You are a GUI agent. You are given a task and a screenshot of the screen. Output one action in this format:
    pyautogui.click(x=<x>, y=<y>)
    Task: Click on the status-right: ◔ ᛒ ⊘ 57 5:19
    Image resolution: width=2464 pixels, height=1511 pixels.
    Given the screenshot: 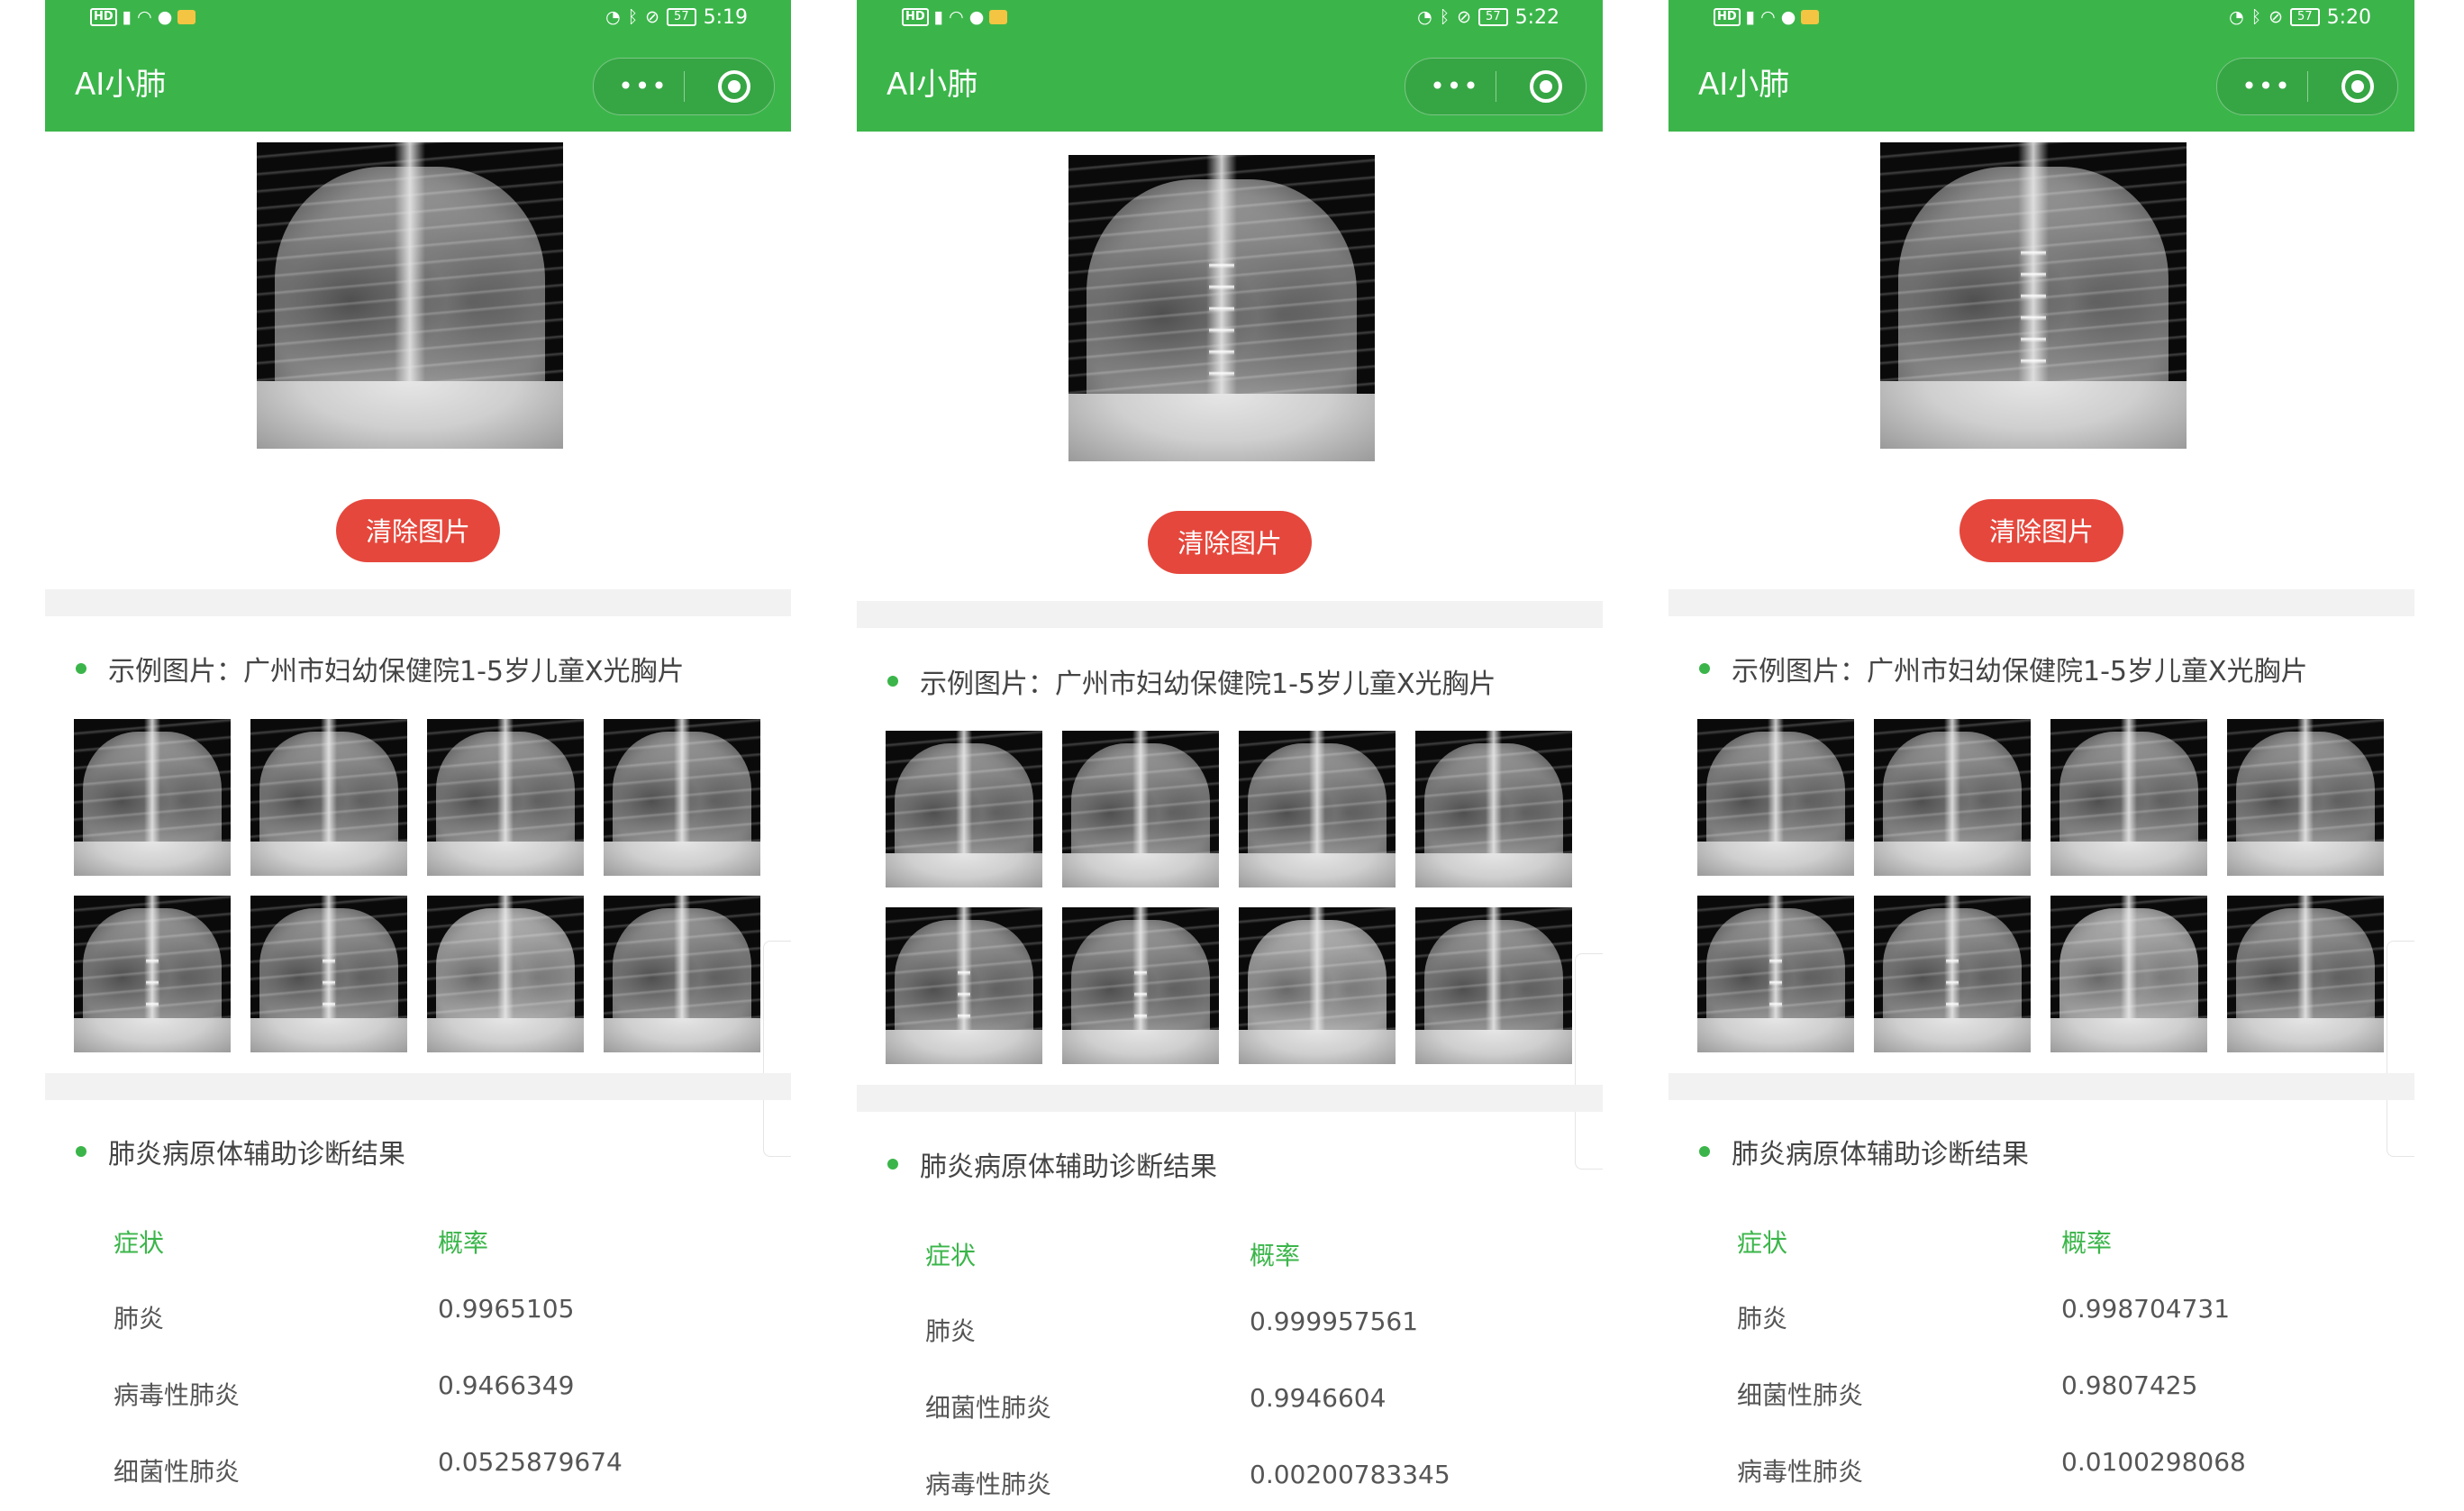 What is the action you would take?
    pyautogui.click(x=676, y=17)
    